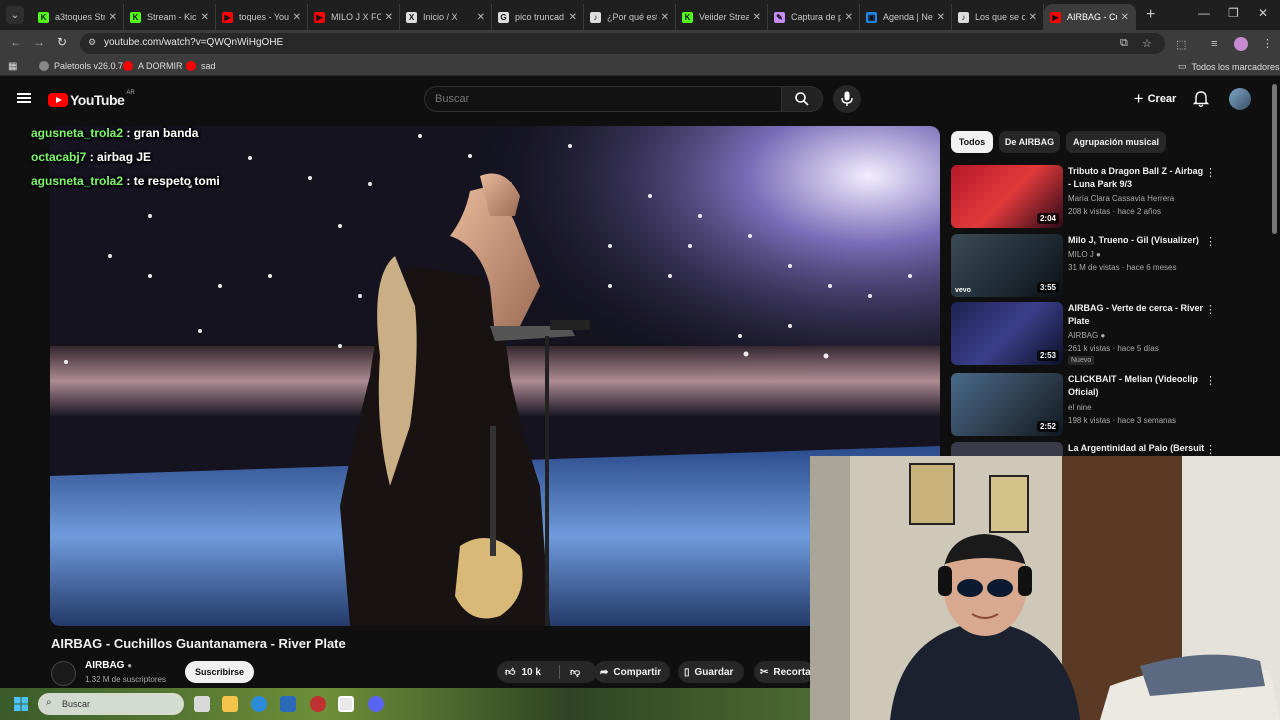  I want to click on browser-tab: ▣ Agenda | Ne ✕, so click(906, 17).